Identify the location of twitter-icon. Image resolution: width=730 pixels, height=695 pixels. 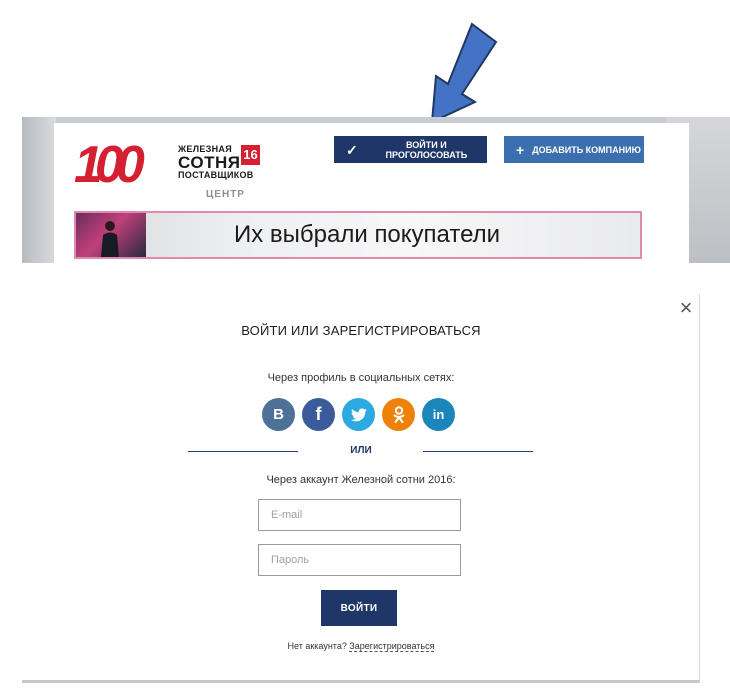
(358, 414).